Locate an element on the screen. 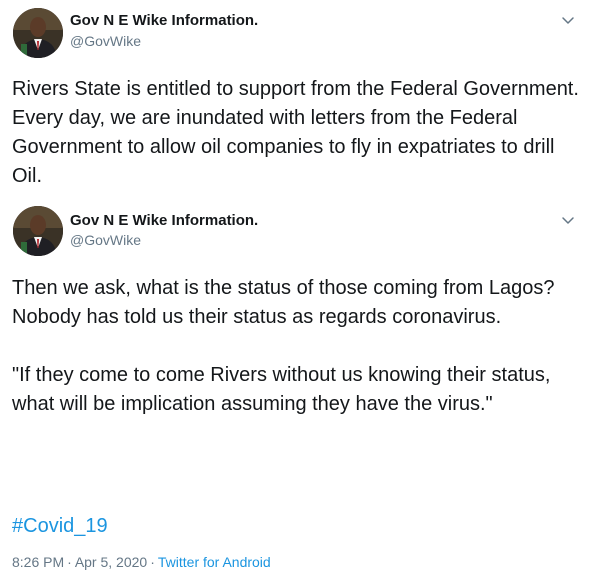 The image size is (590, 580). tweet-date: Apr 5, 2020 is located at coordinates (111, 562).